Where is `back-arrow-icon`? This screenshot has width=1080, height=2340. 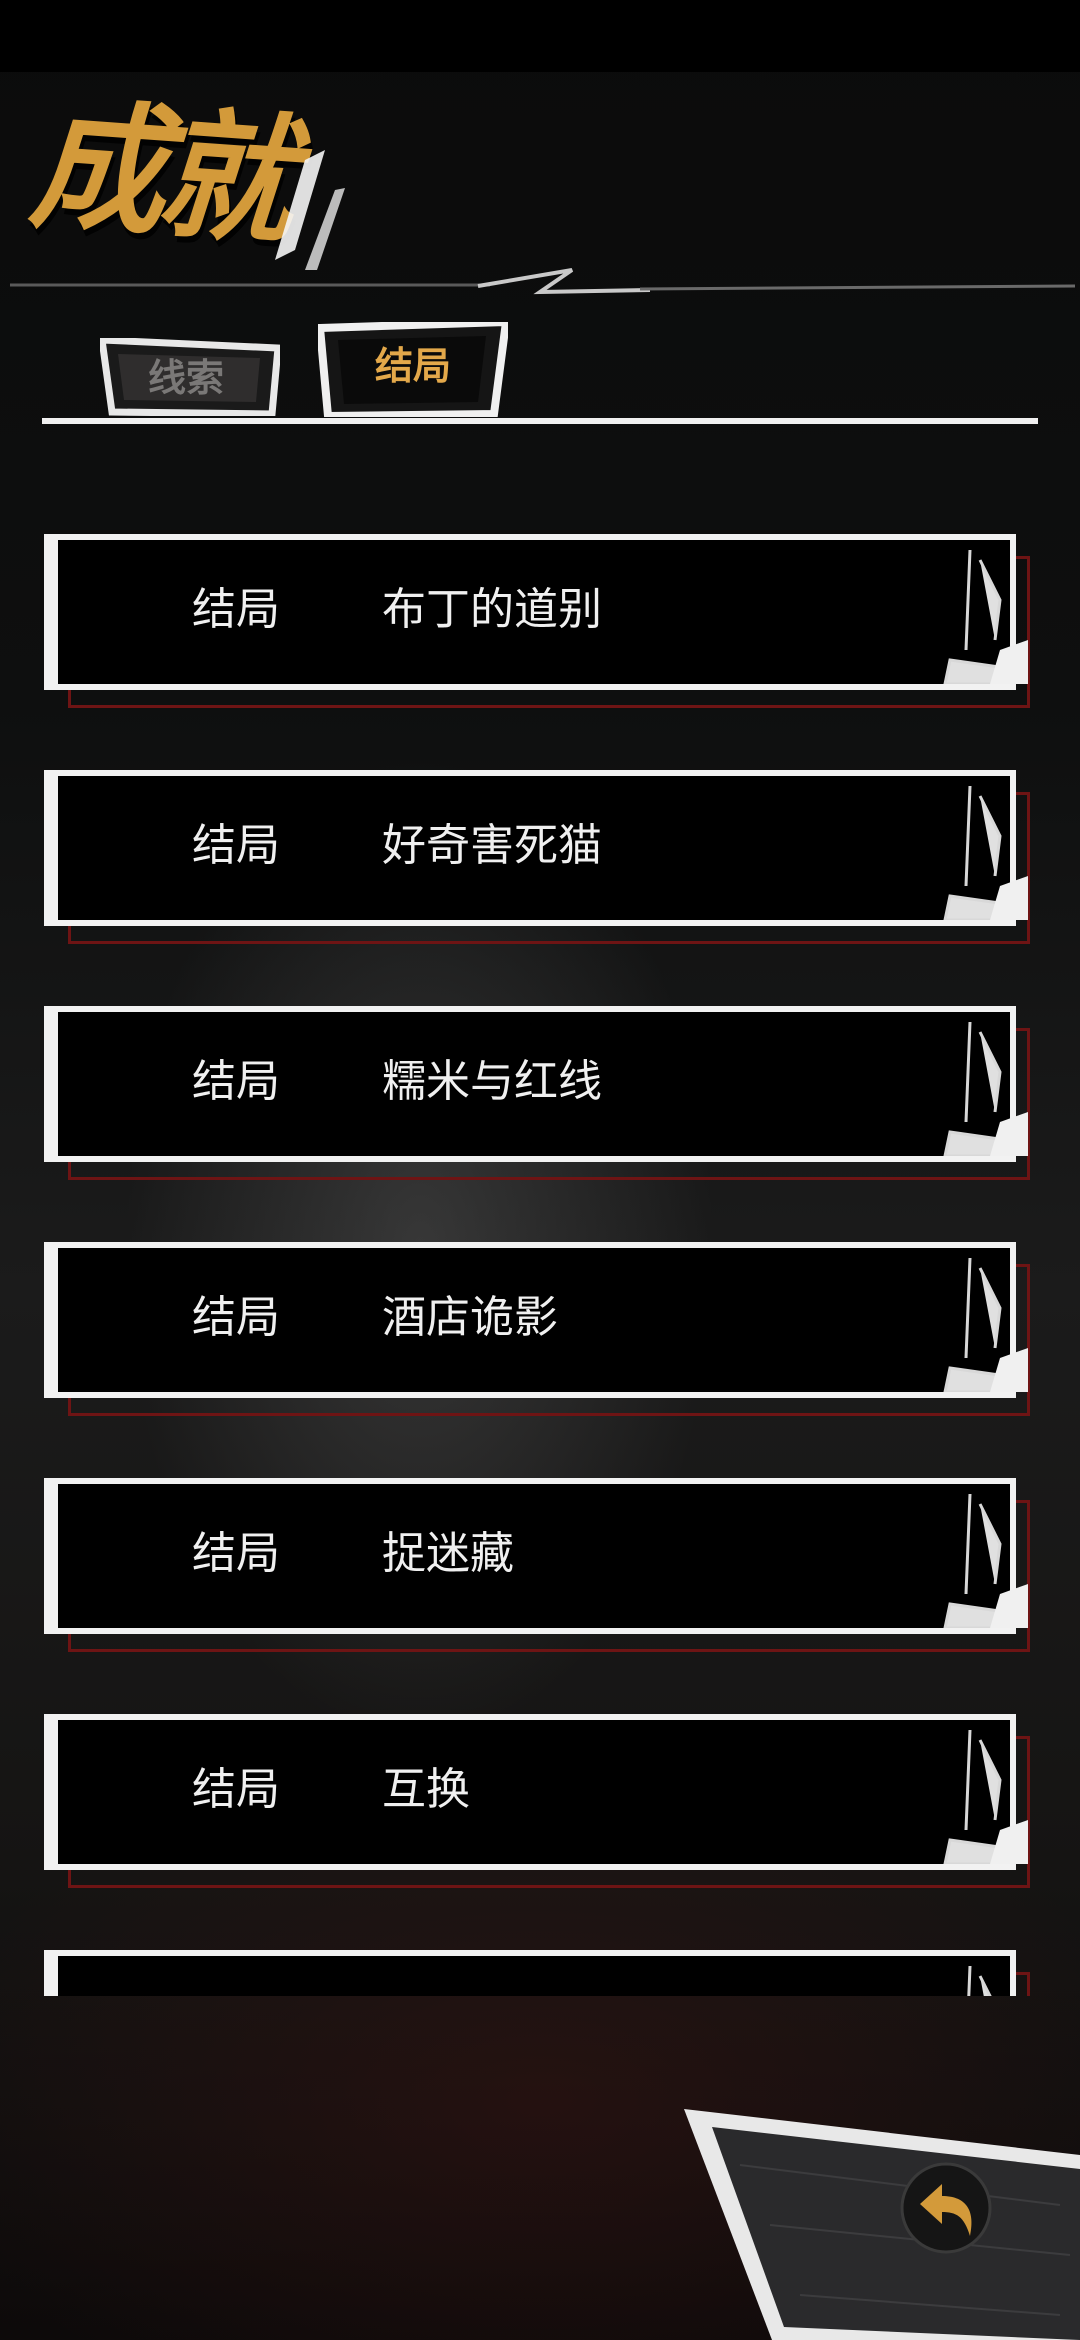 back-arrow-icon is located at coordinates (946, 2208).